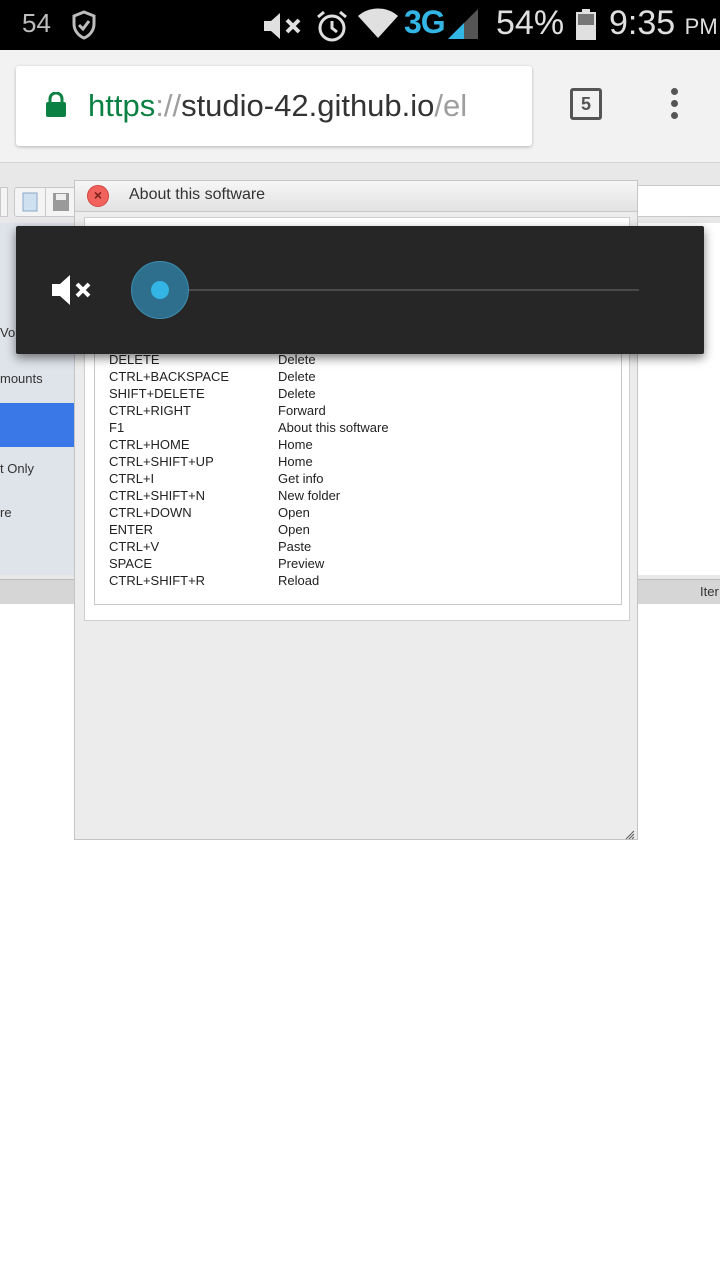  Describe the element at coordinates (332, 28) in the screenshot. I see `alarm-icon` at that location.